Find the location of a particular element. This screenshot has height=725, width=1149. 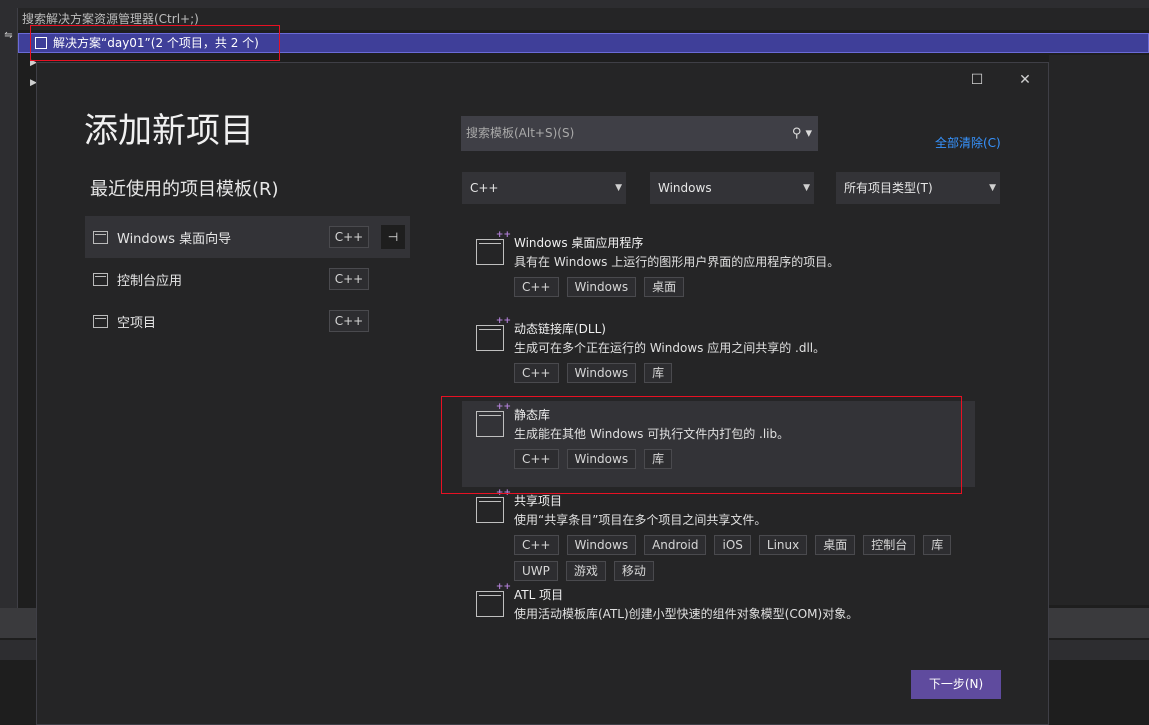

platform-filter-value: Windows is located at coordinates (685, 188).